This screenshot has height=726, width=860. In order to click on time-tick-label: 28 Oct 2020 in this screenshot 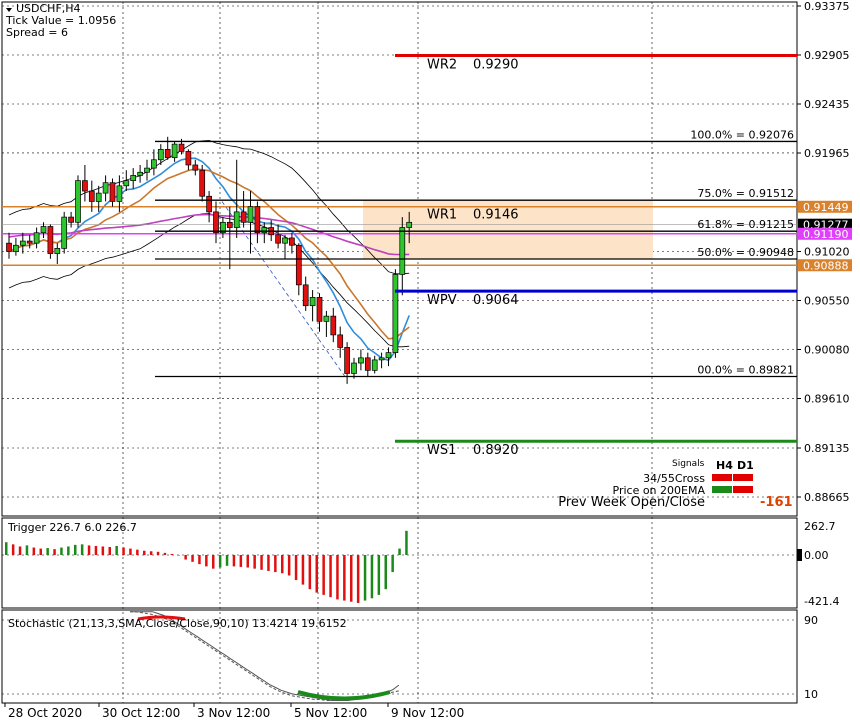, I will do `click(45, 713)`.